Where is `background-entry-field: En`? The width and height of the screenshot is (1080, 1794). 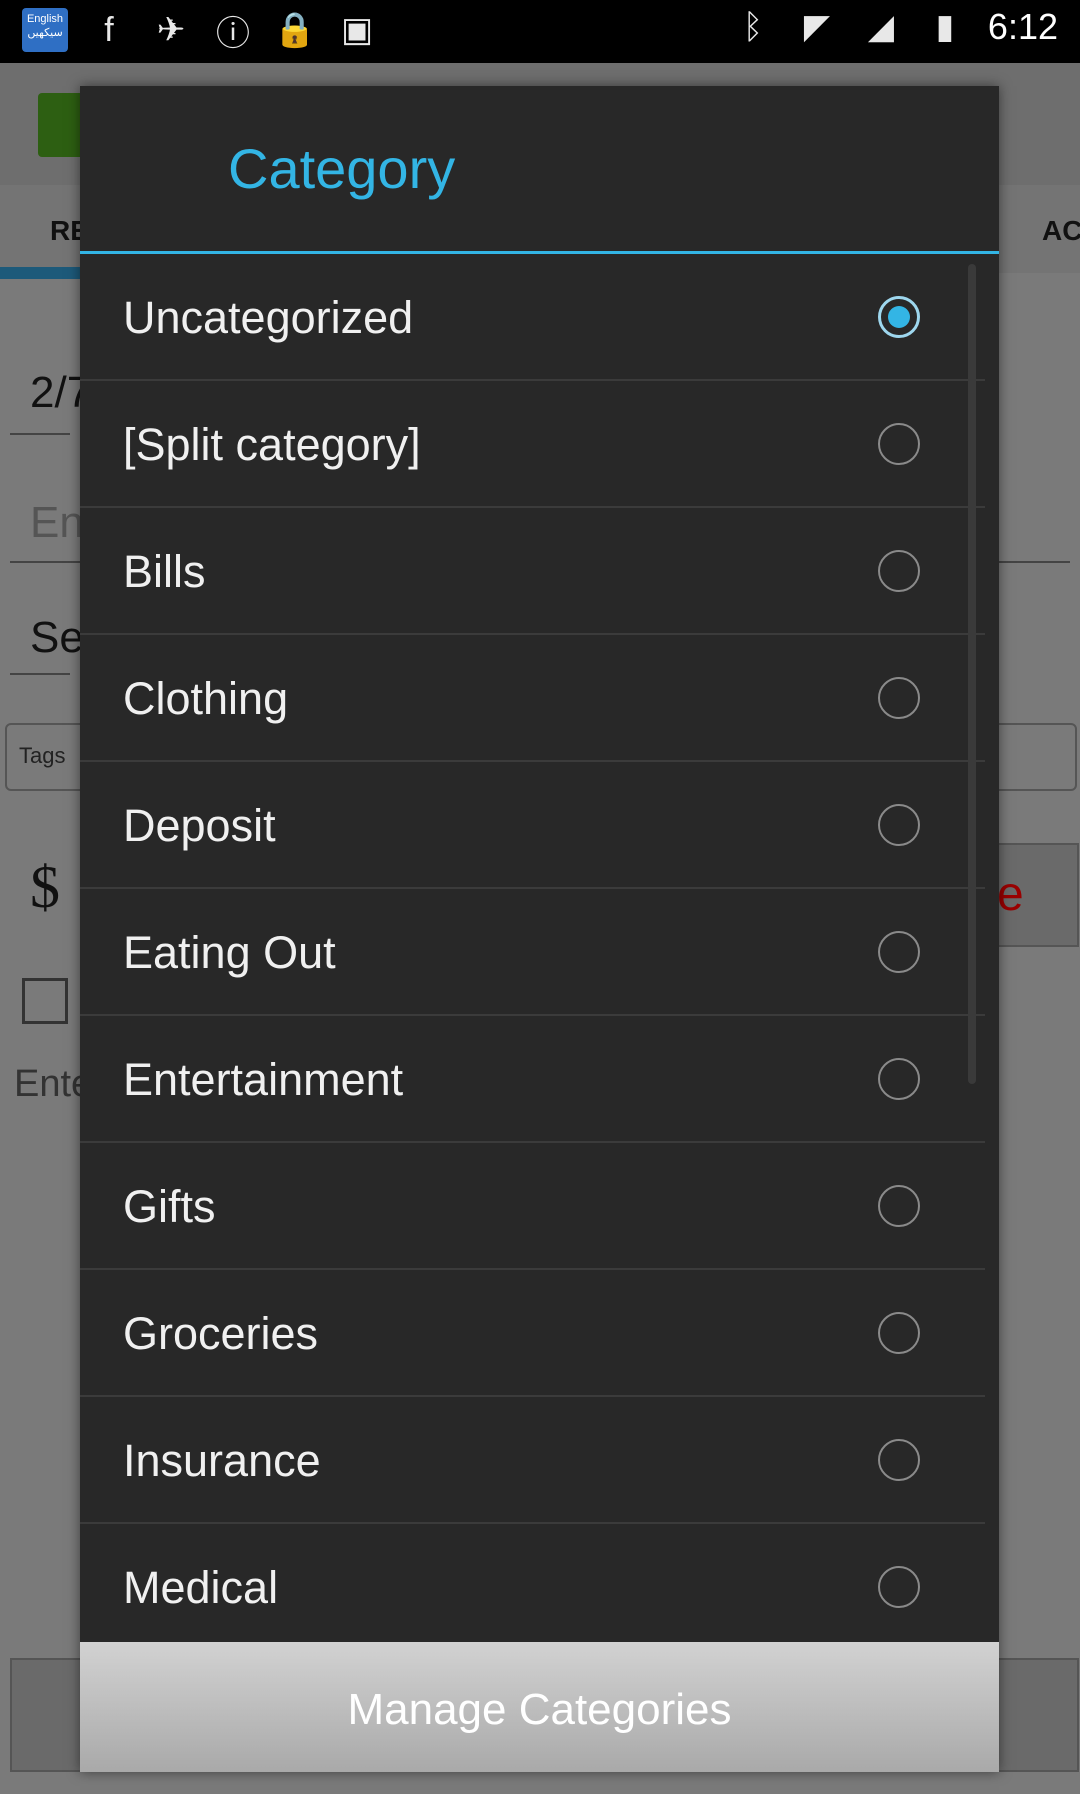 background-entry-field: En is located at coordinates (57, 522).